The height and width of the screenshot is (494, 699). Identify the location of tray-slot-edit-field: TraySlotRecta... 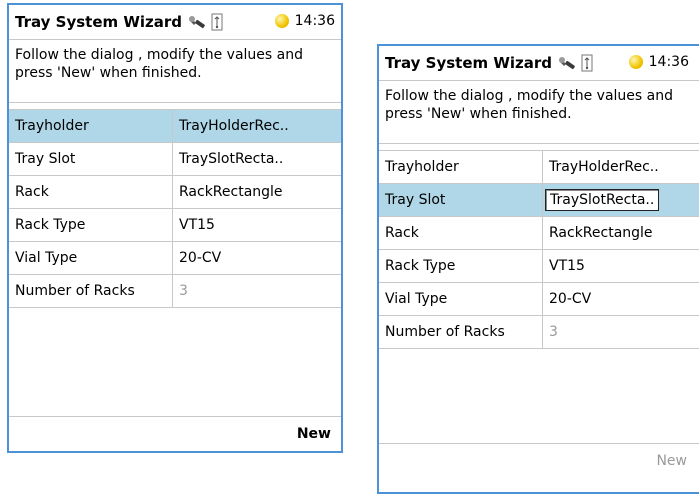
(602, 200).